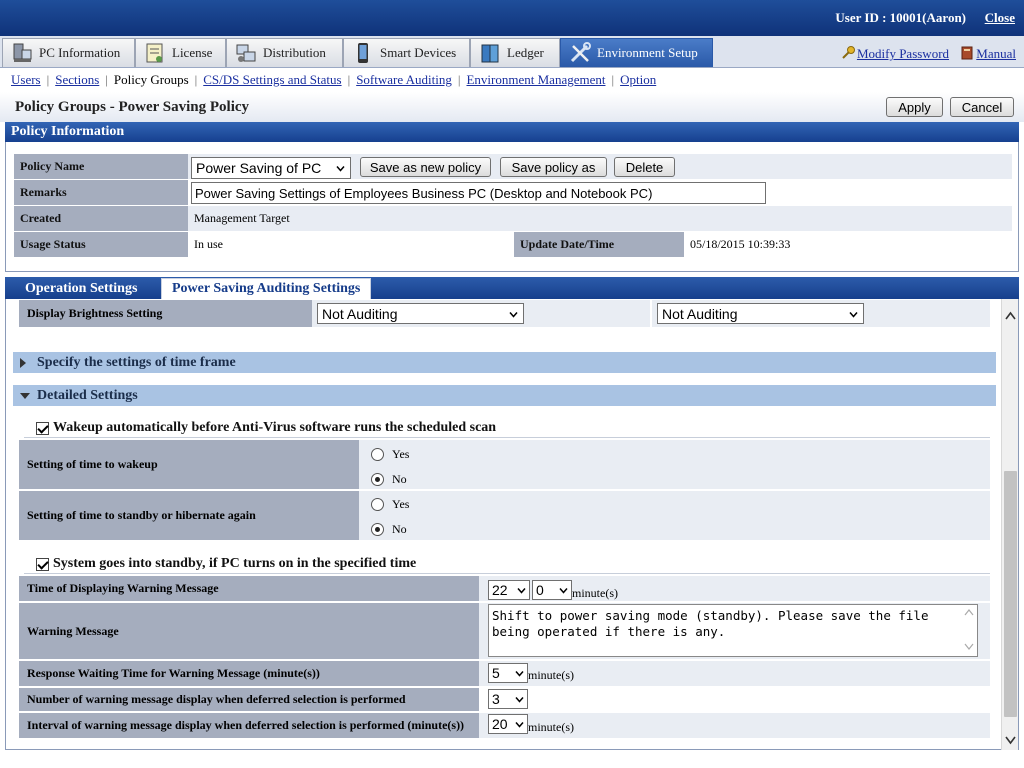  Describe the element at coordinates (525, 52) in the screenshot. I see `tab-label: Ledger` at that location.